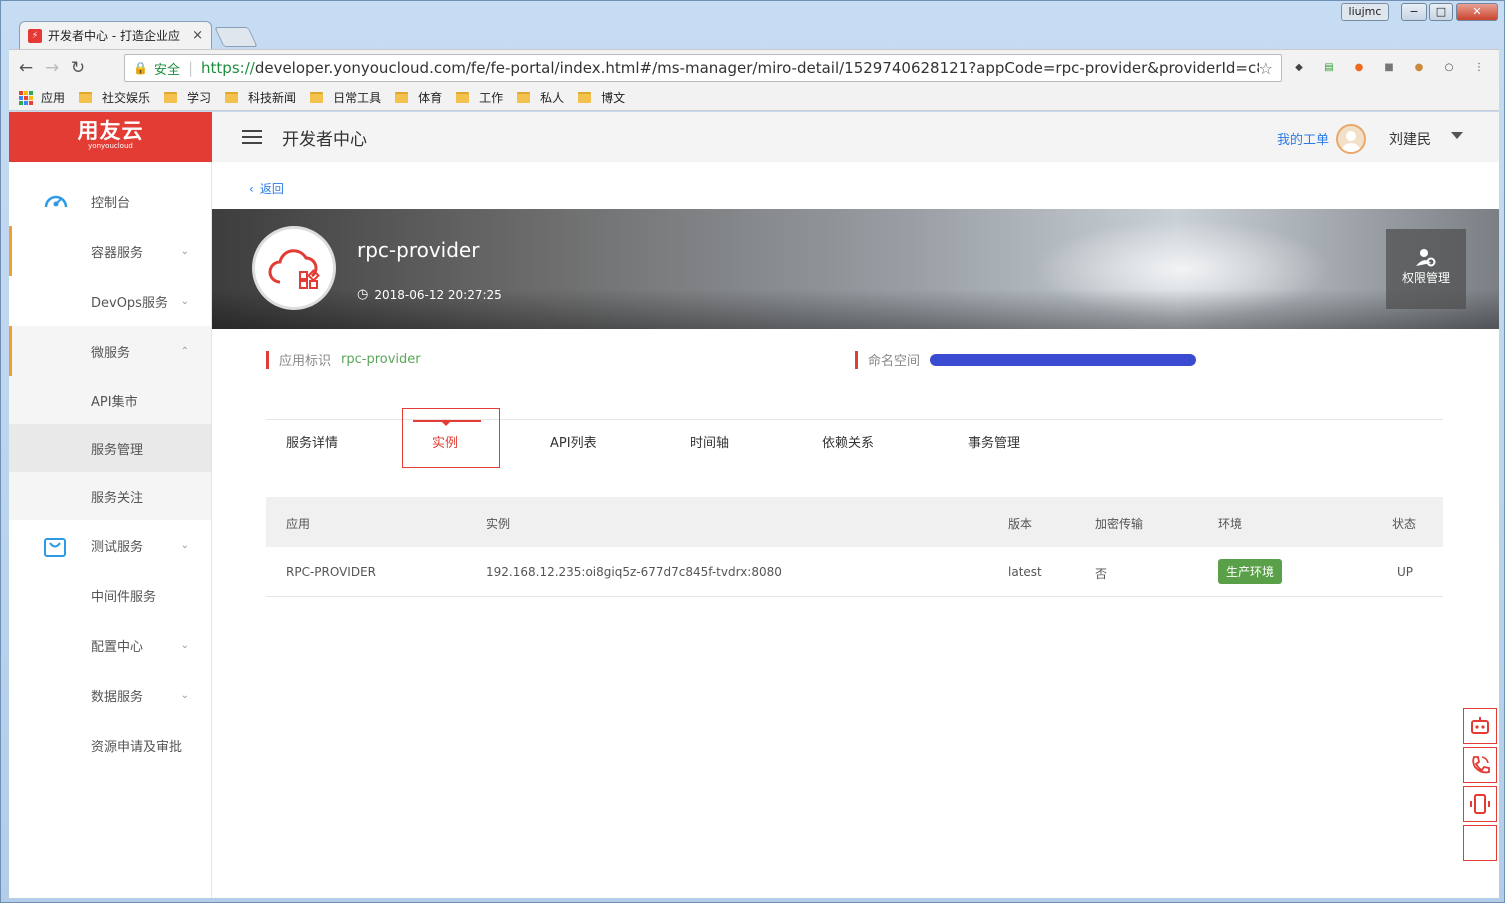 Image resolution: width=1505 pixels, height=903 pixels. I want to click on sidebar-item-container: 容器服务 ⌄, so click(110, 251).